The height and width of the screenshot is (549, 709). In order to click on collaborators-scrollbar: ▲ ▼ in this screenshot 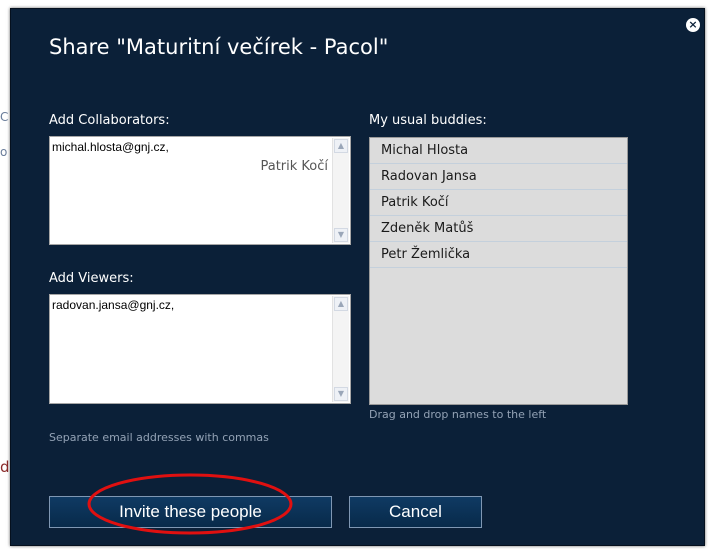, I will do `click(340, 190)`.